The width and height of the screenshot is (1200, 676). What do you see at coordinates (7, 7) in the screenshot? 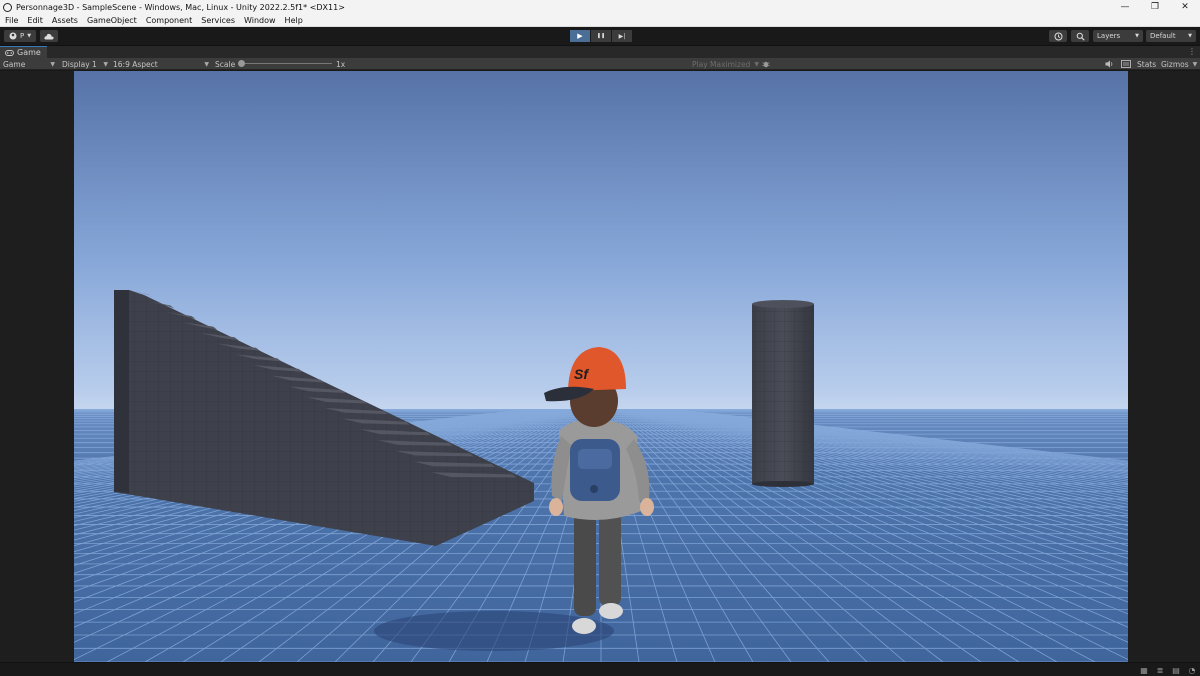
I see `unity-logo-icon` at bounding box center [7, 7].